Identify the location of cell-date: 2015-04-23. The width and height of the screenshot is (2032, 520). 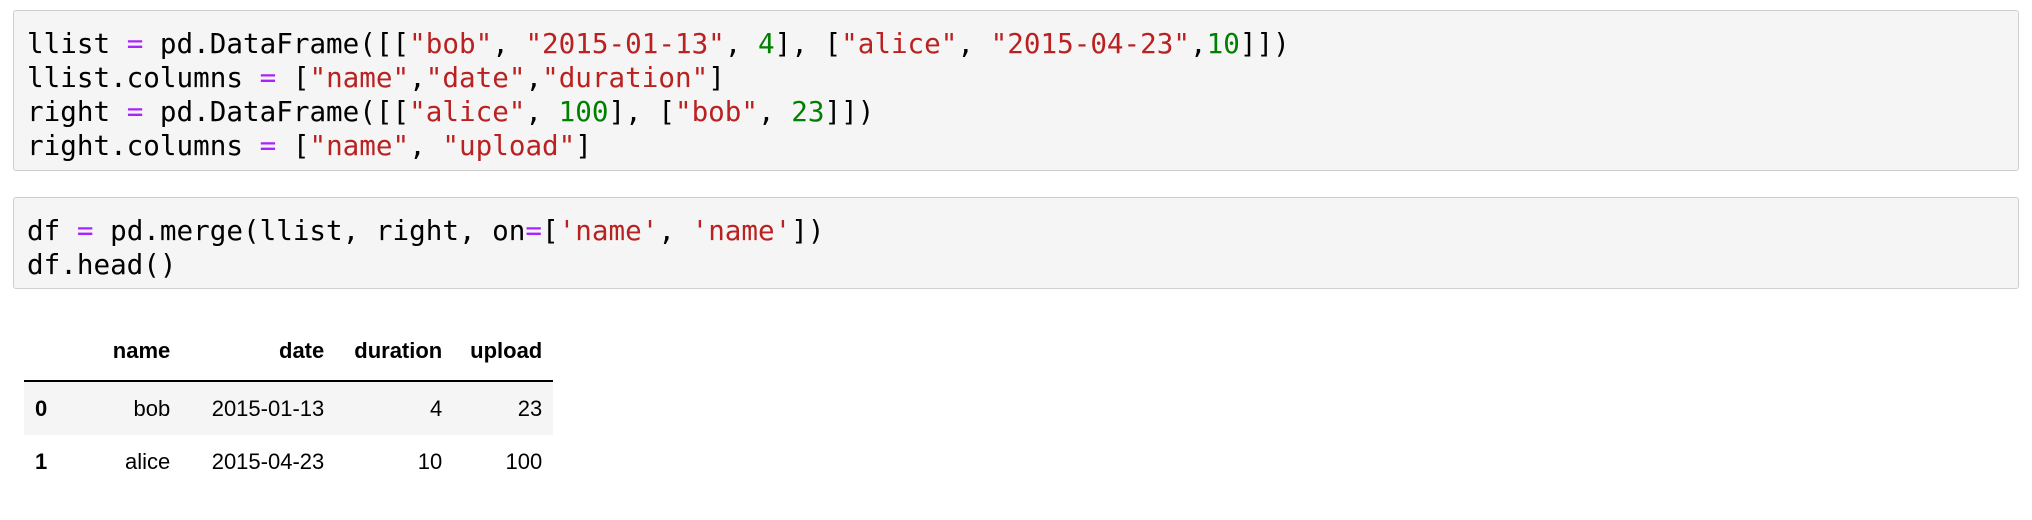
(268, 461).